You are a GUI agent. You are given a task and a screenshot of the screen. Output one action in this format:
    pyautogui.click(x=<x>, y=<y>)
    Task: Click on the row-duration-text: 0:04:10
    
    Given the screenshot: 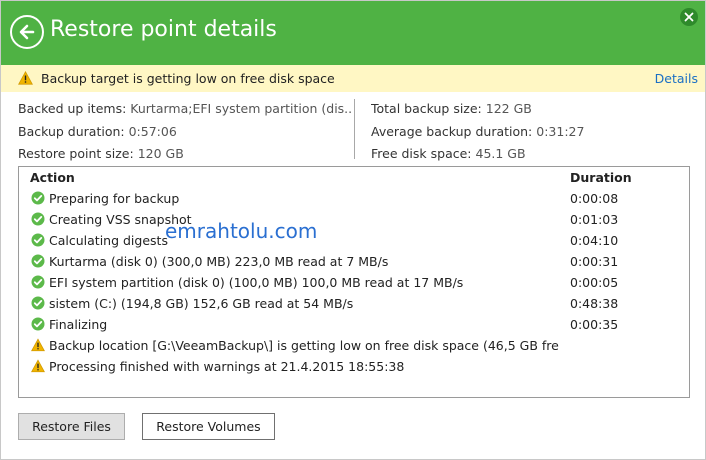 What is the action you would take?
    pyautogui.click(x=594, y=240)
    